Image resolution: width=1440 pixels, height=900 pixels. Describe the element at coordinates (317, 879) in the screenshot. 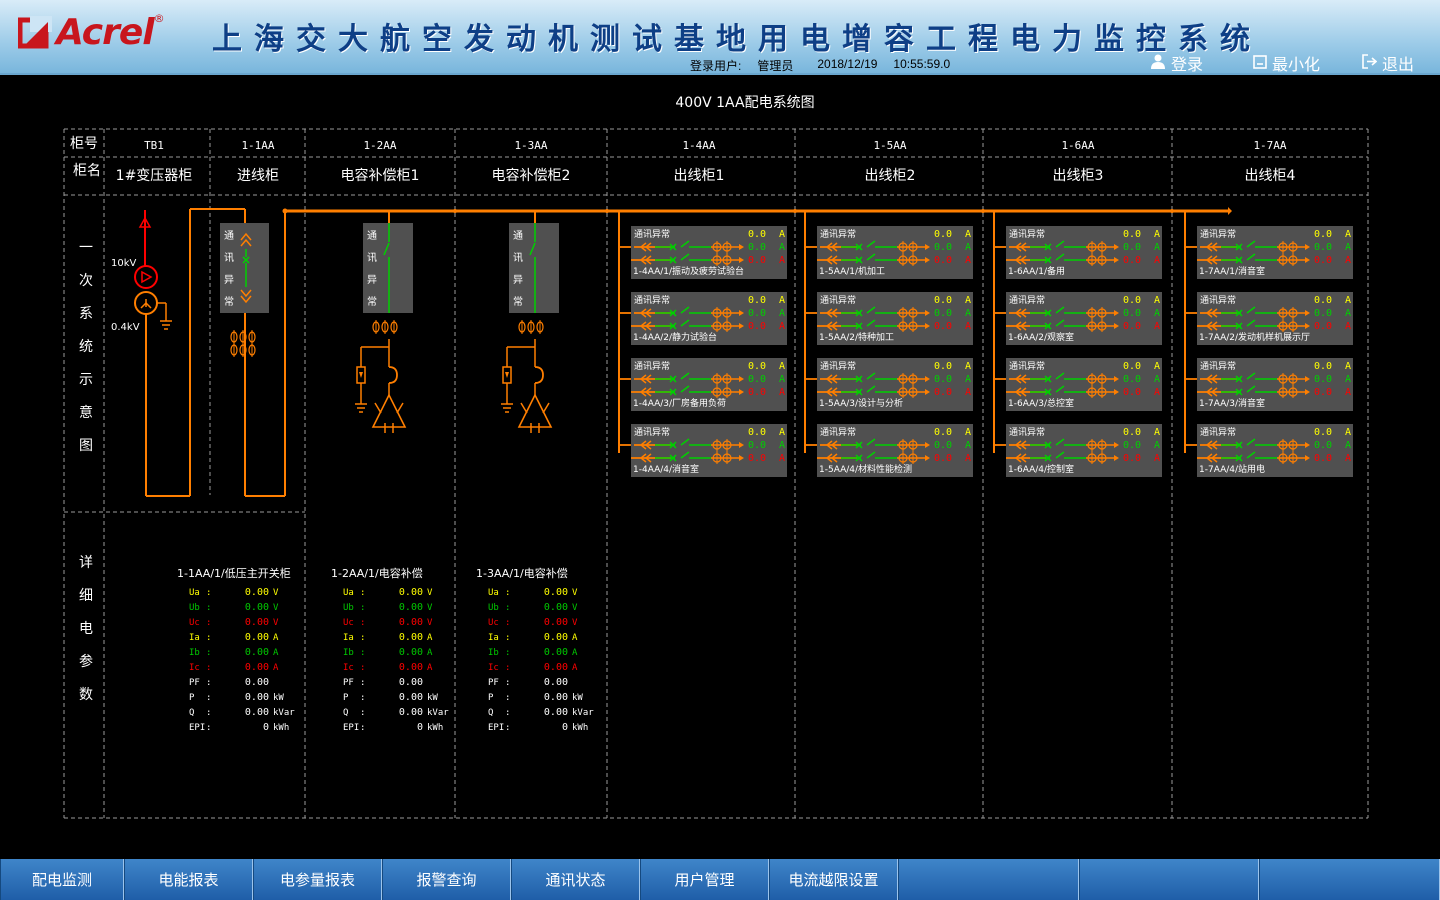

I see `tab-parameter-report: 电参量报表` at that location.